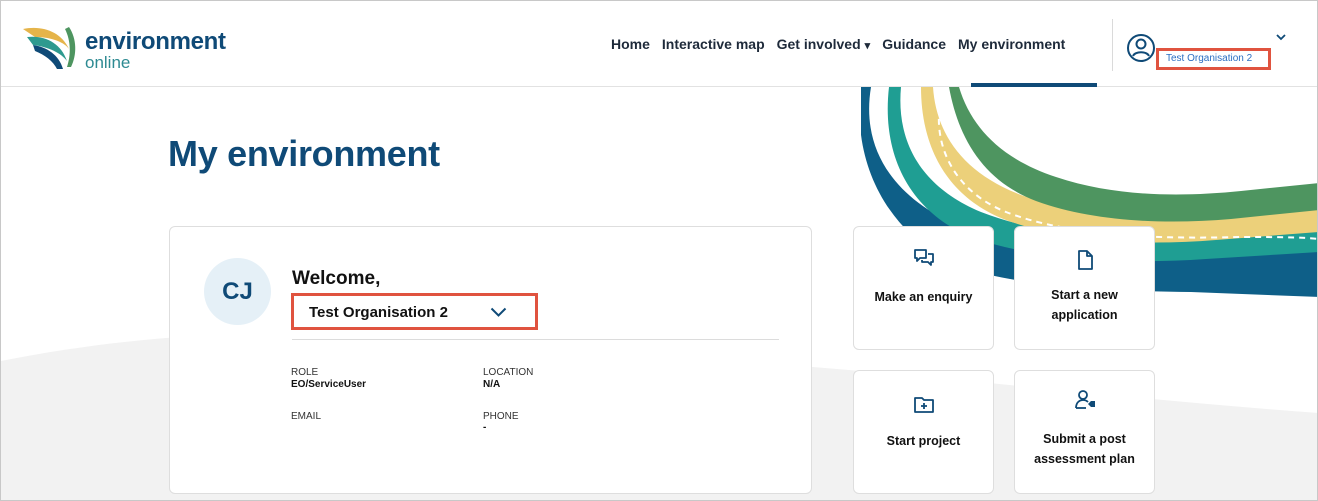 Image resolution: width=1318 pixels, height=501 pixels. What do you see at coordinates (1084, 315) in the screenshot?
I see `start-new-application-label-line2: application` at bounding box center [1084, 315].